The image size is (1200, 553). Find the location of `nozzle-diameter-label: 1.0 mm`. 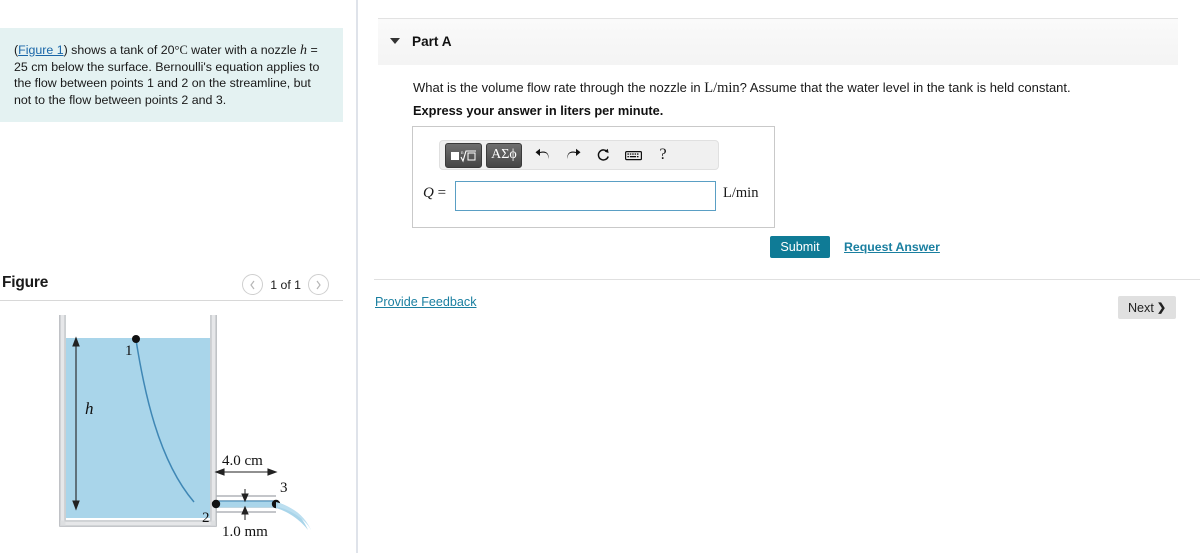

nozzle-diameter-label: 1.0 mm is located at coordinates (245, 532).